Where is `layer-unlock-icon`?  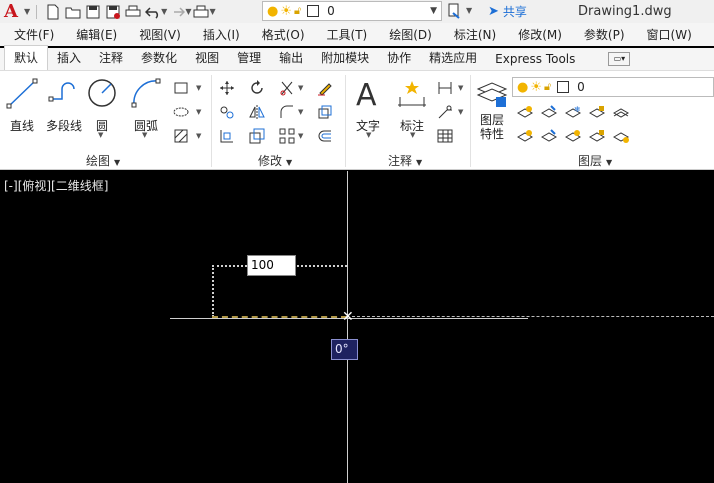 layer-unlock-icon is located at coordinates (597, 136).